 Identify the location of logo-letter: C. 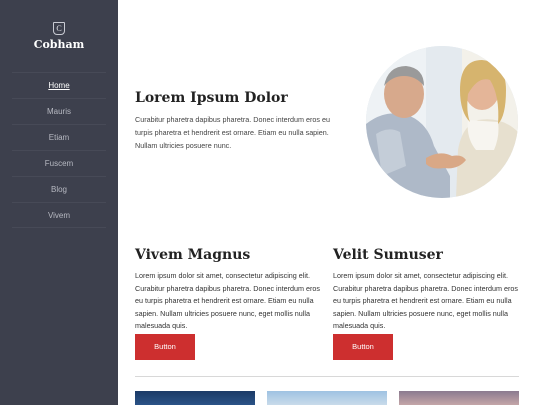
(59, 28).